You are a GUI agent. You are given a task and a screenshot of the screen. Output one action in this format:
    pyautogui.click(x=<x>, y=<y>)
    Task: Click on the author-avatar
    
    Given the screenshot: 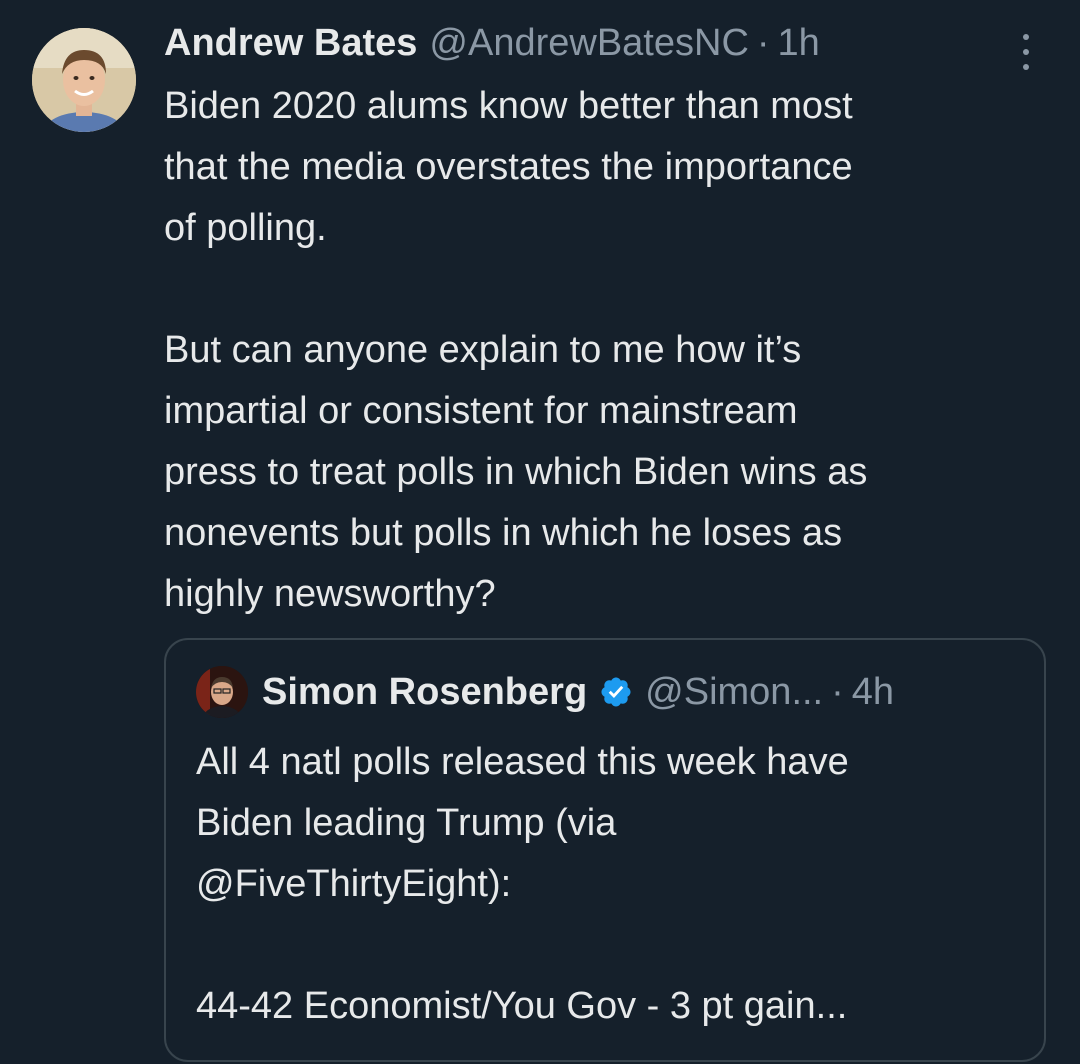 What is the action you would take?
    pyautogui.click(x=84, y=80)
    